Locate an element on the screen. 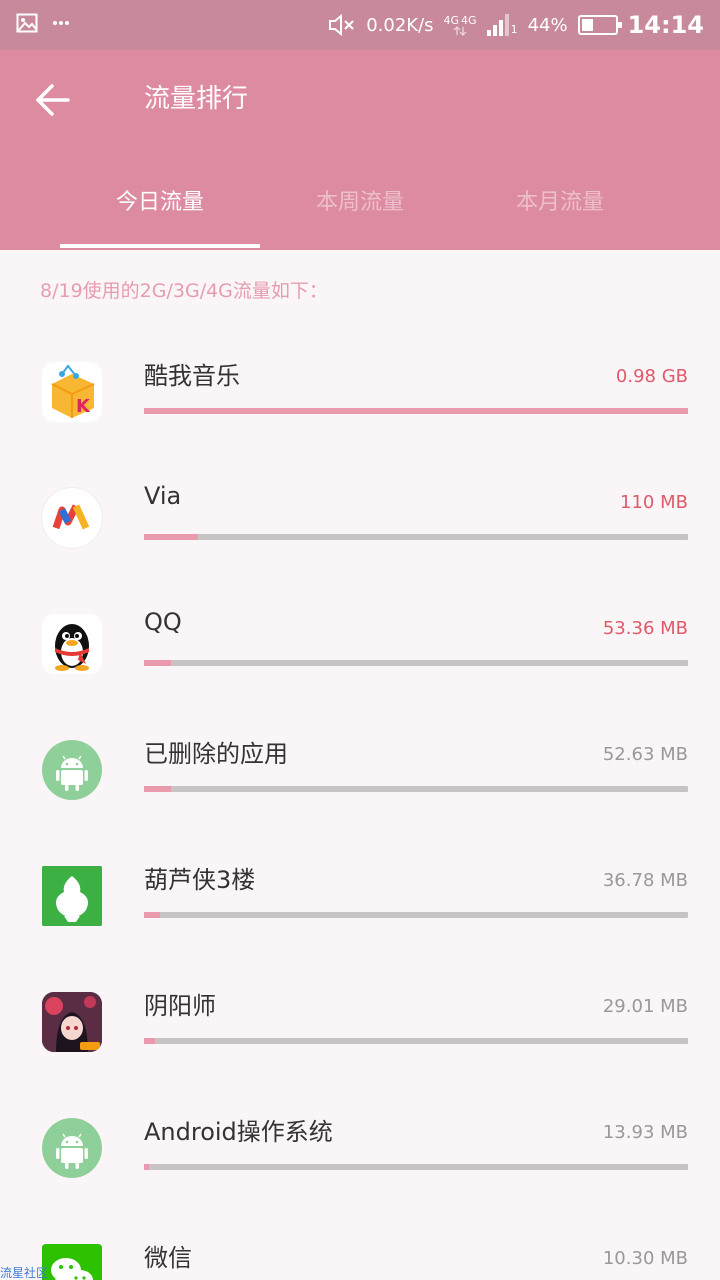 The height and width of the screenshot is (1280, 720). back-arrow-icon is located at coordinates (53, 100).